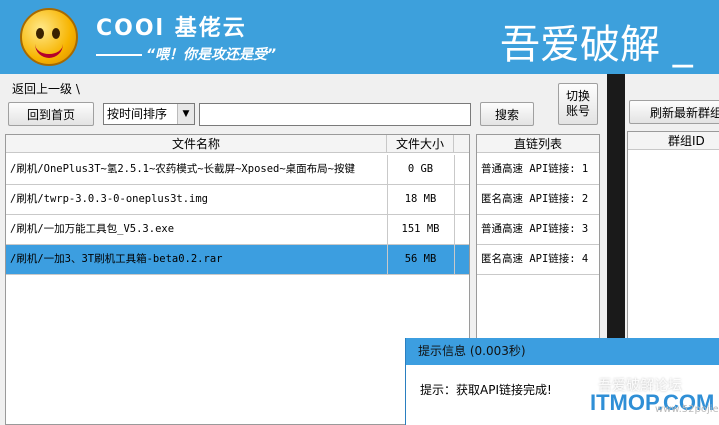 This screenshot has height=425, width=719. What do you see at coordinates (538, 230) in the screenshot?
I see `list-item: 普通高速 API链接: 3` at bounding box center [538, 230].